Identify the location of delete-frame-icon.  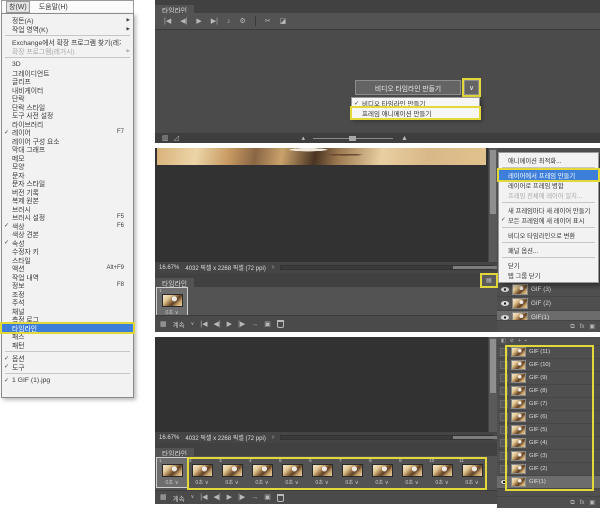
(280, 324).